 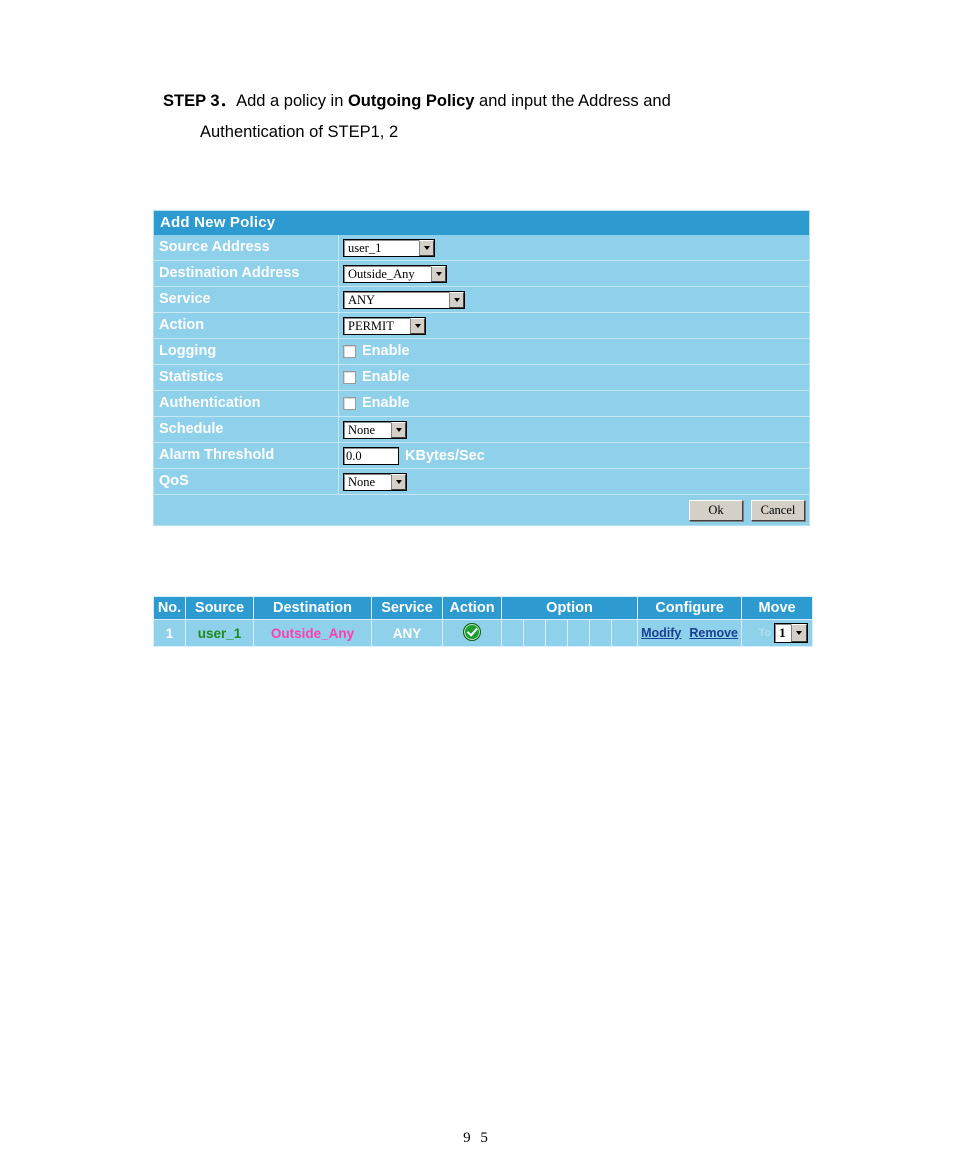 I want to click on value-qos: None, so click(x=574, y=481).